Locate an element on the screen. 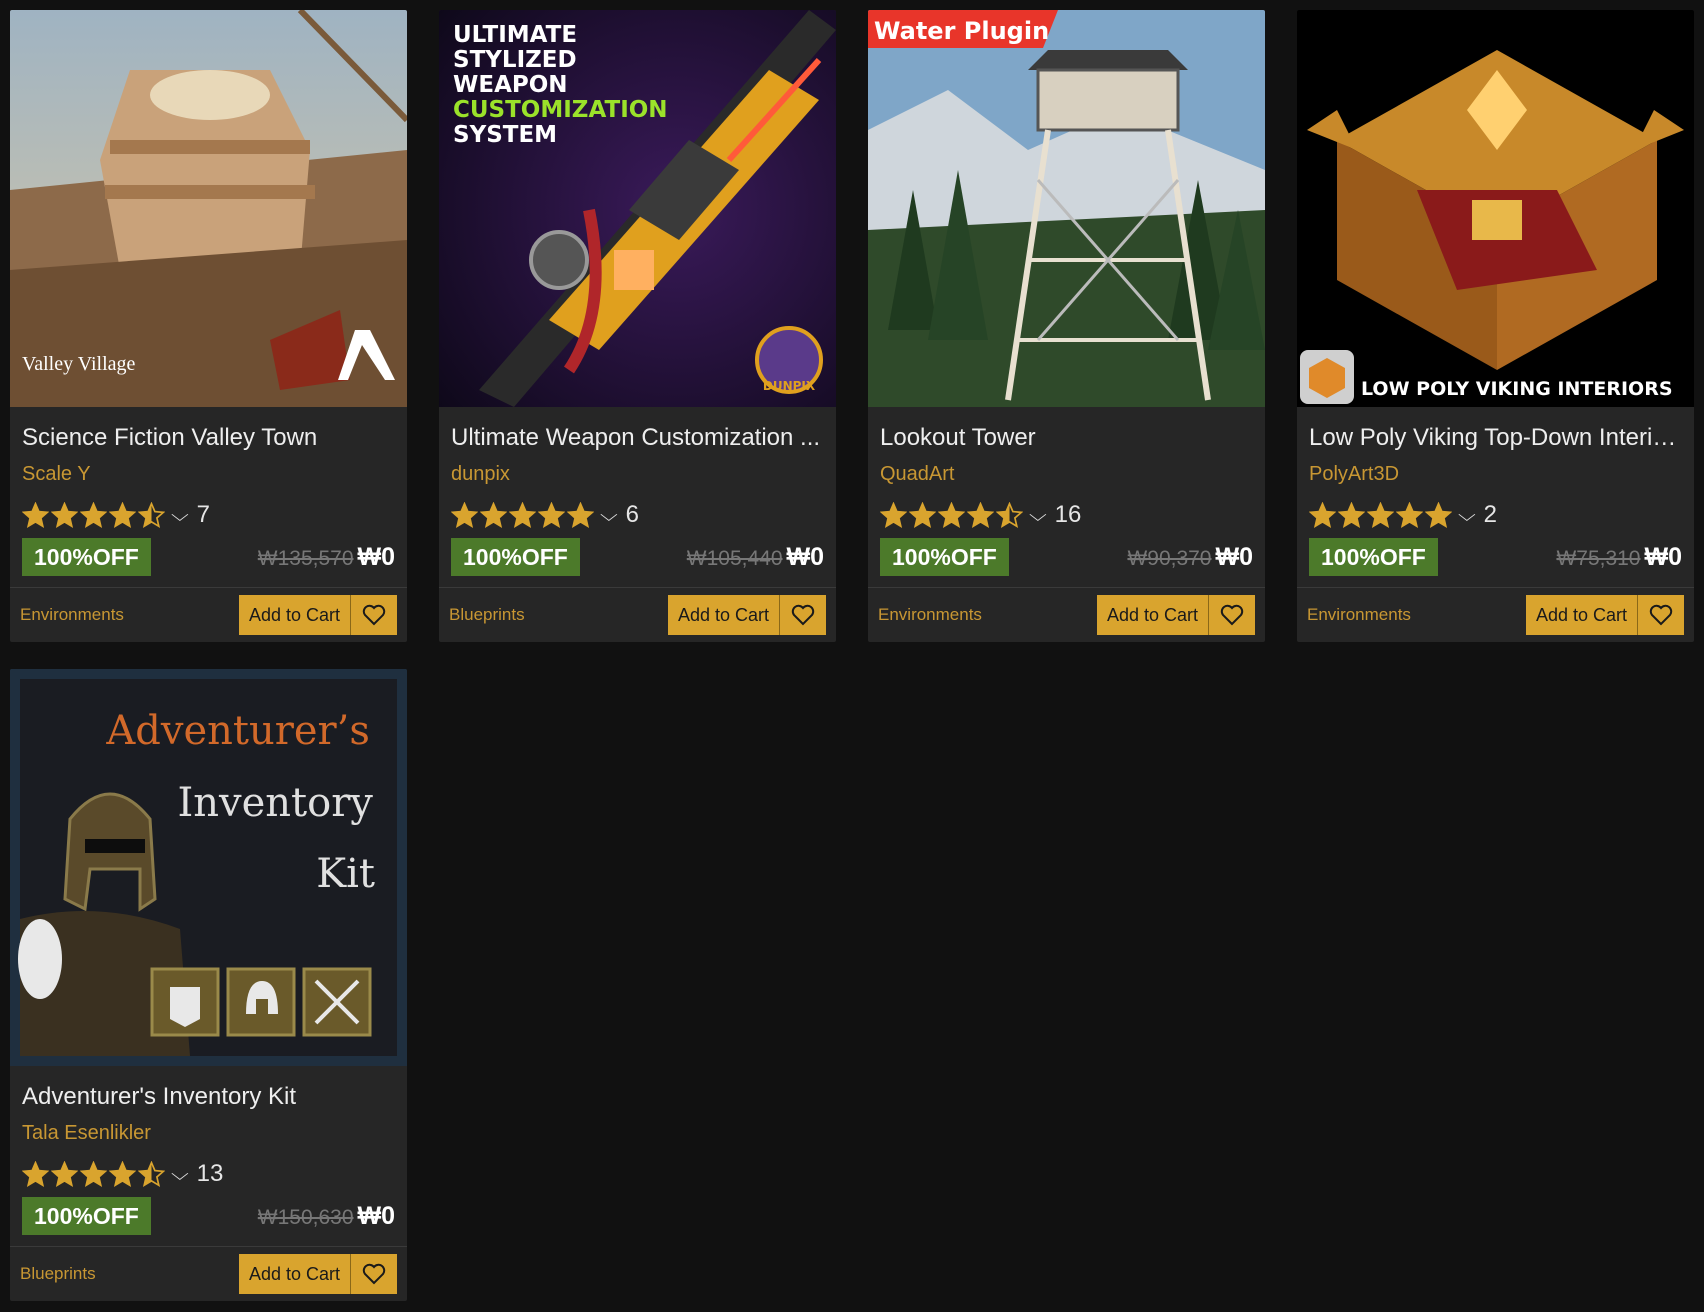 The width and height of the screenshot is (1704, 1312). rating: ⌵ 7 is located at coordinates (208, 515).